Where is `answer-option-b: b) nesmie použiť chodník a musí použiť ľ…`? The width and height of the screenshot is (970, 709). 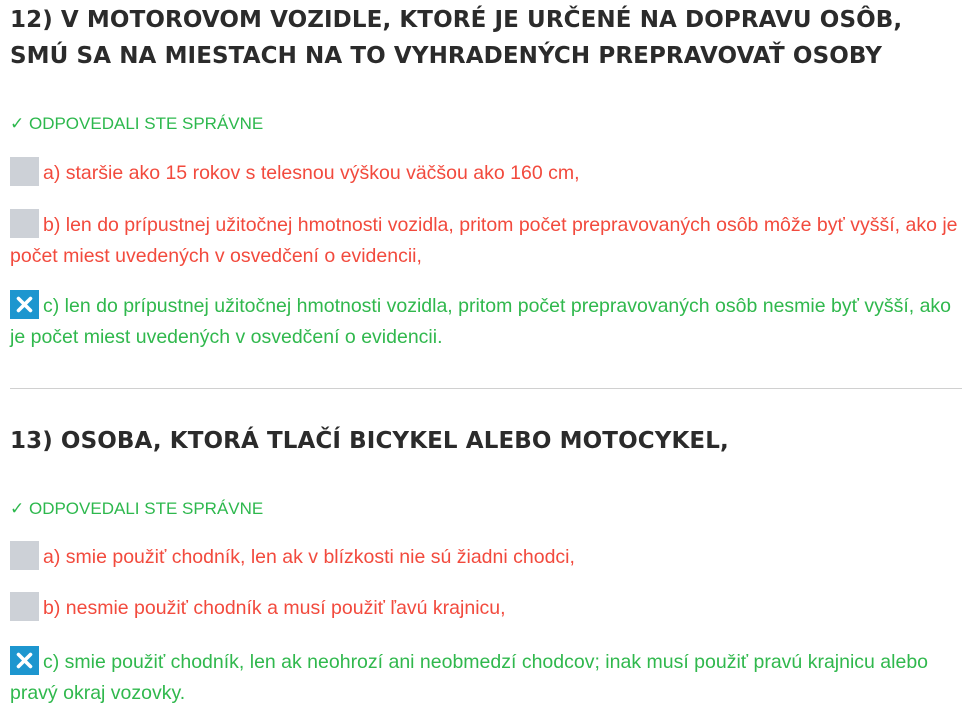
answer-option-b: b) nesmie použiť chodník a musí použiť ľ… is located at coordinates (485, 608).